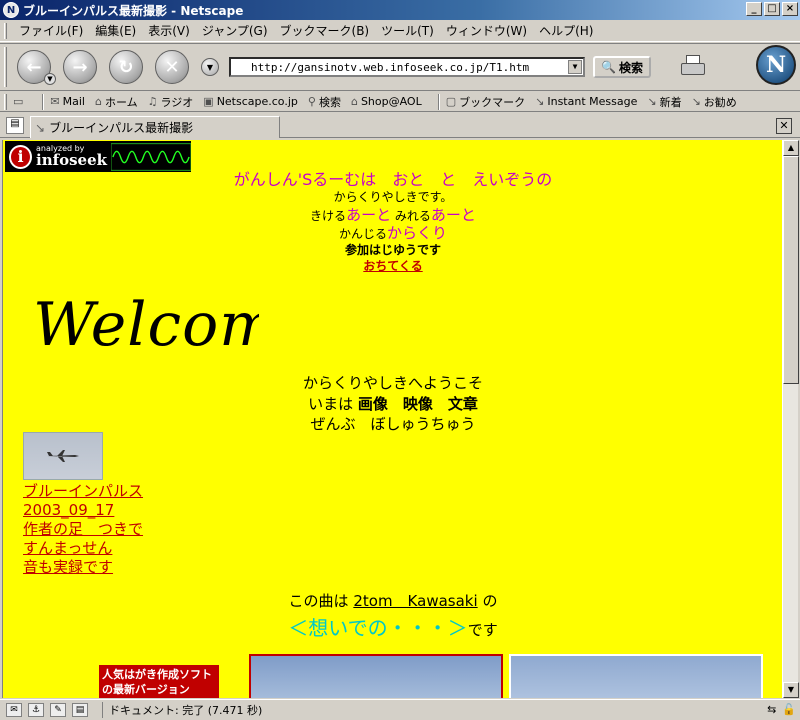 This screenshot has height=720, width=800. Describe the element at coordinates (146, 689) in the screenshot. I see `ad-line-2: の最新バージョン` at that location.